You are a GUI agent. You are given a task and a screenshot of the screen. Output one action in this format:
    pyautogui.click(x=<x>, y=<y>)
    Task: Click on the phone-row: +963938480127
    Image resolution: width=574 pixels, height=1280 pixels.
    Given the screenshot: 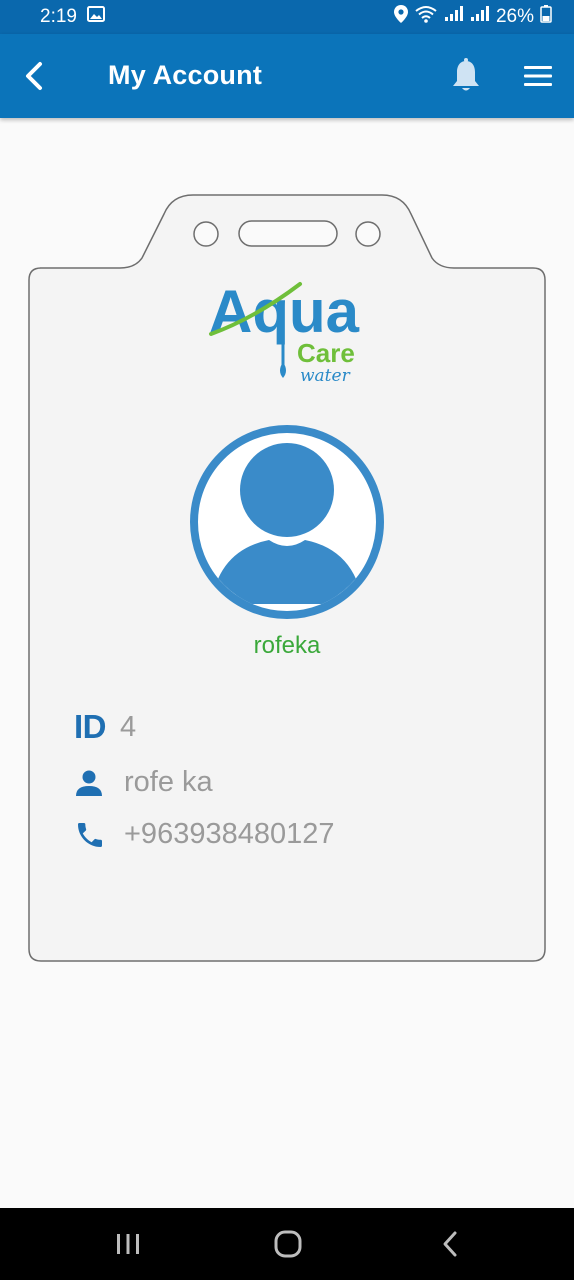 What is the action you would take?
    pyautogui.click(x=204, y=834)
    